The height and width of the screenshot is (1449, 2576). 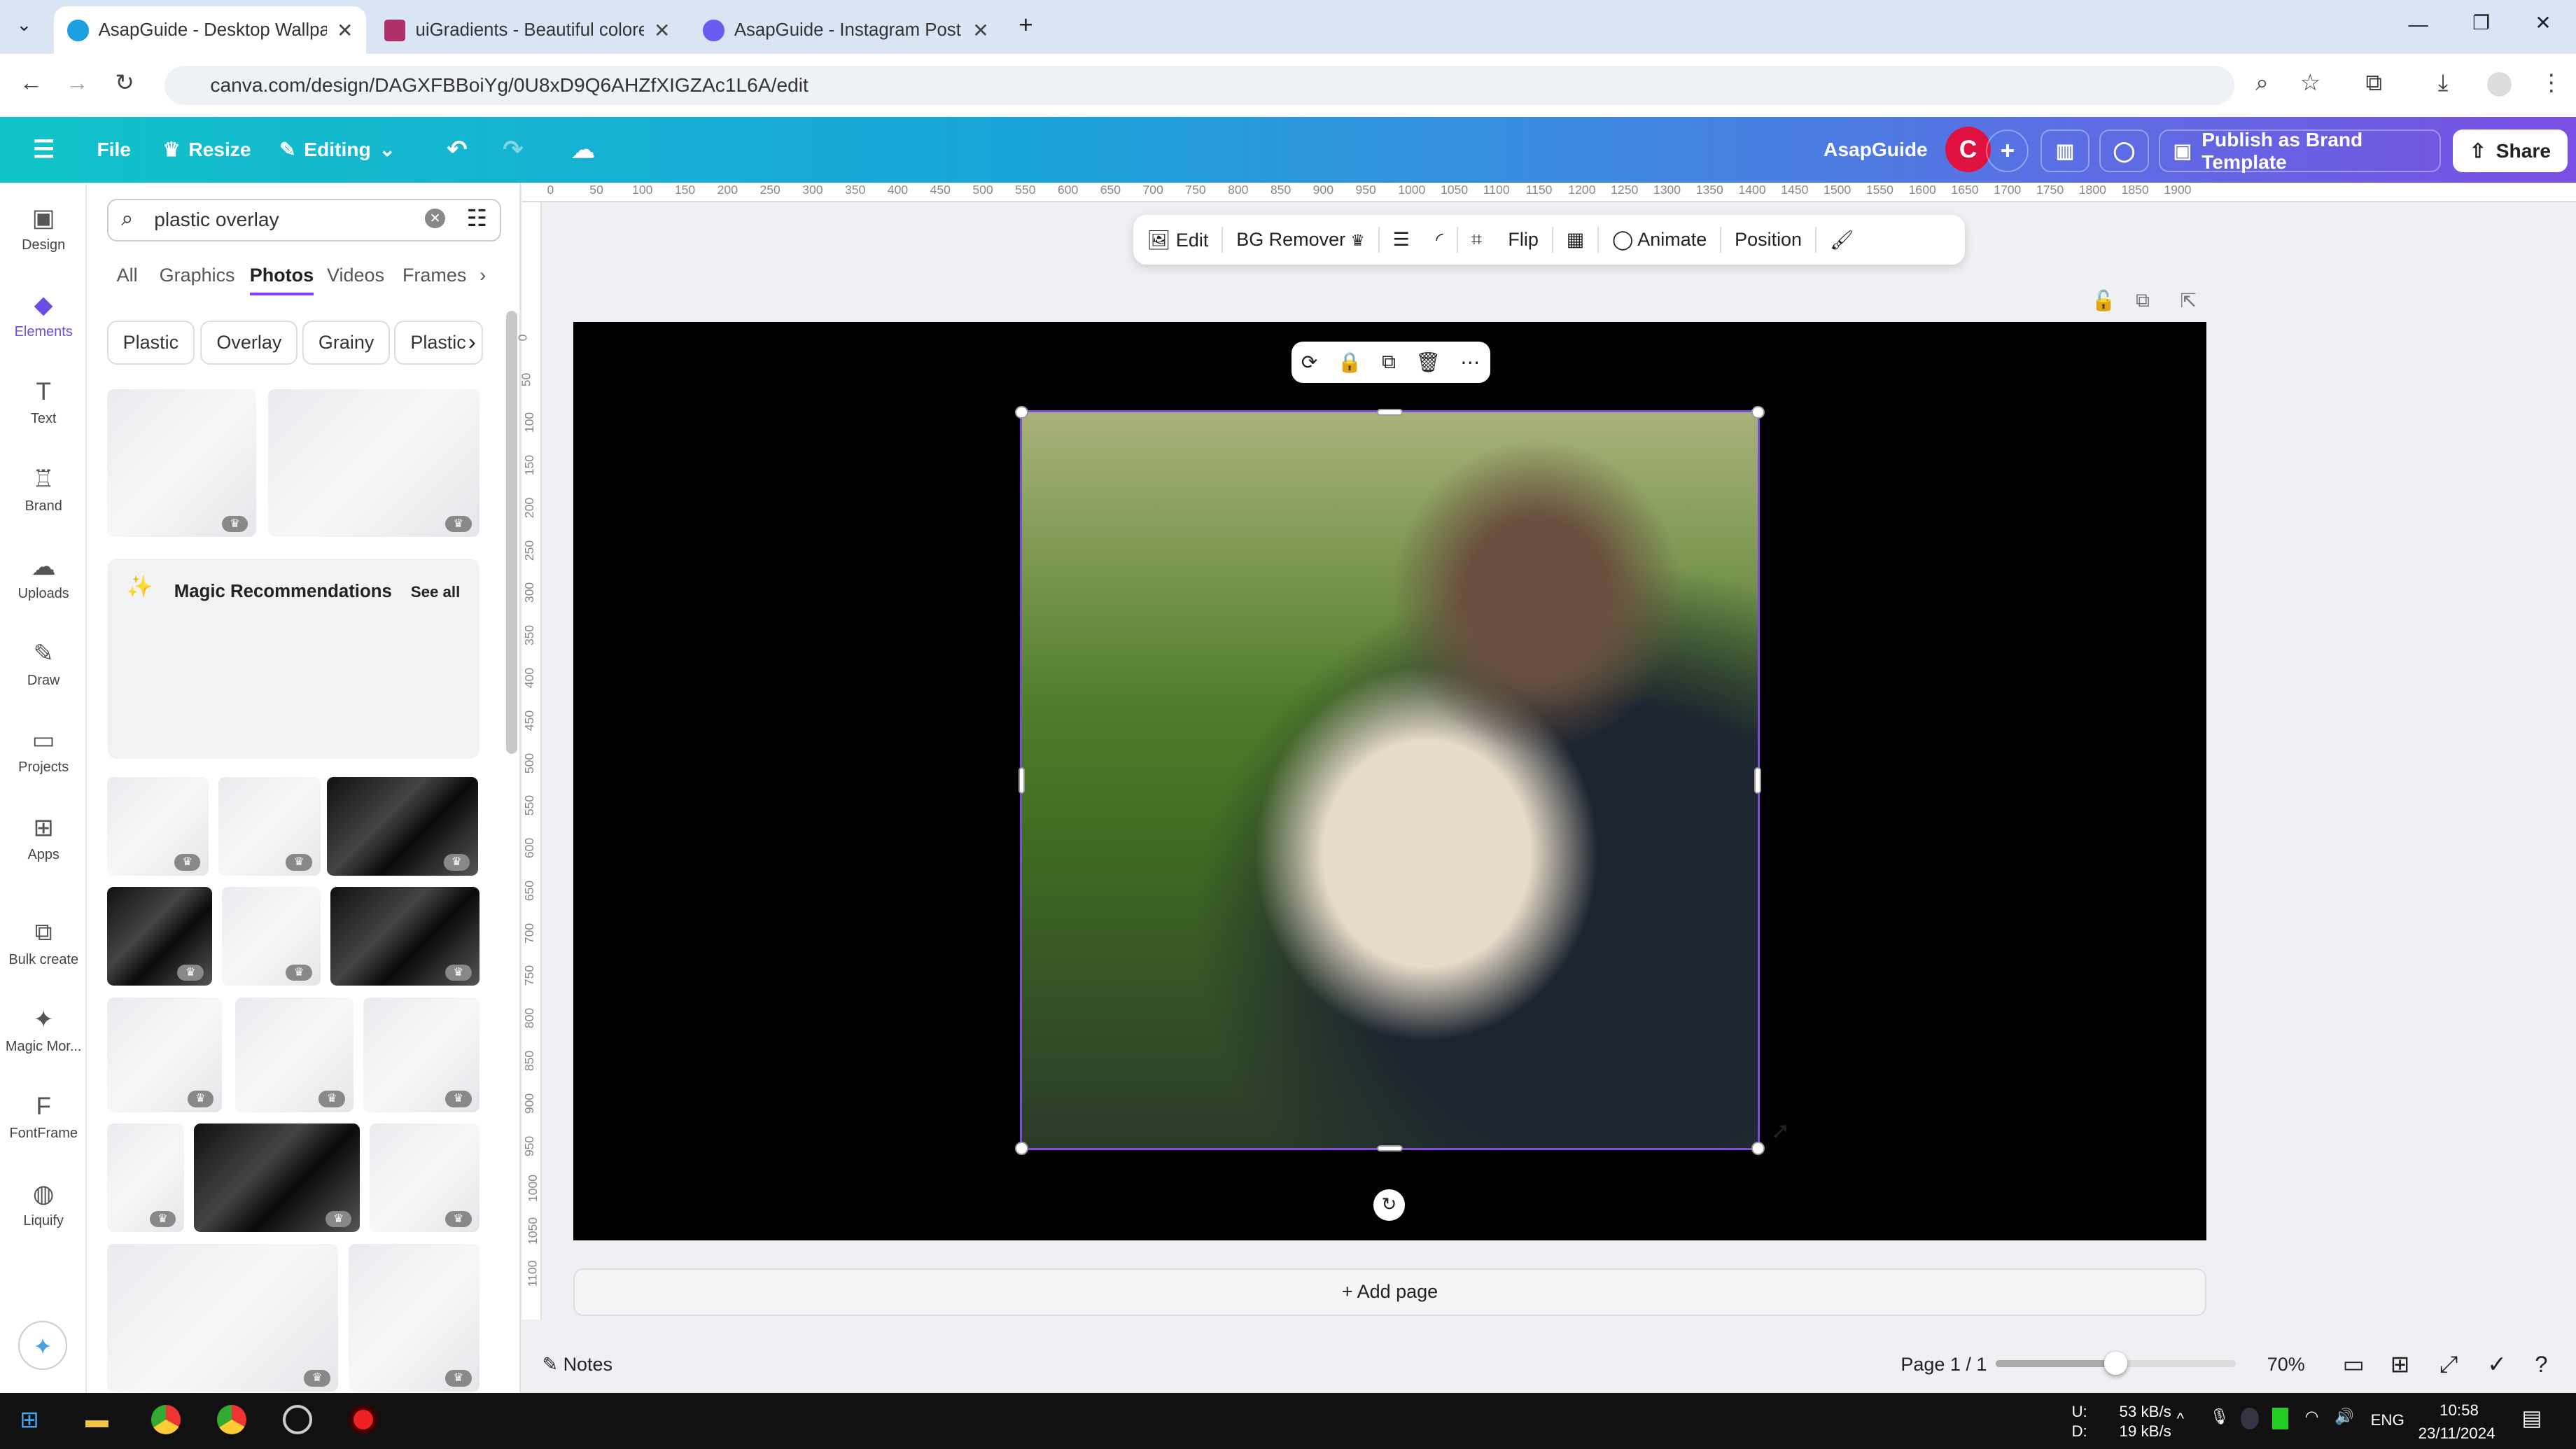 What do you see at coordinates (436, 592) in the screenshot?
I see `see-all-link: See all` at bounding box center [436, 592].